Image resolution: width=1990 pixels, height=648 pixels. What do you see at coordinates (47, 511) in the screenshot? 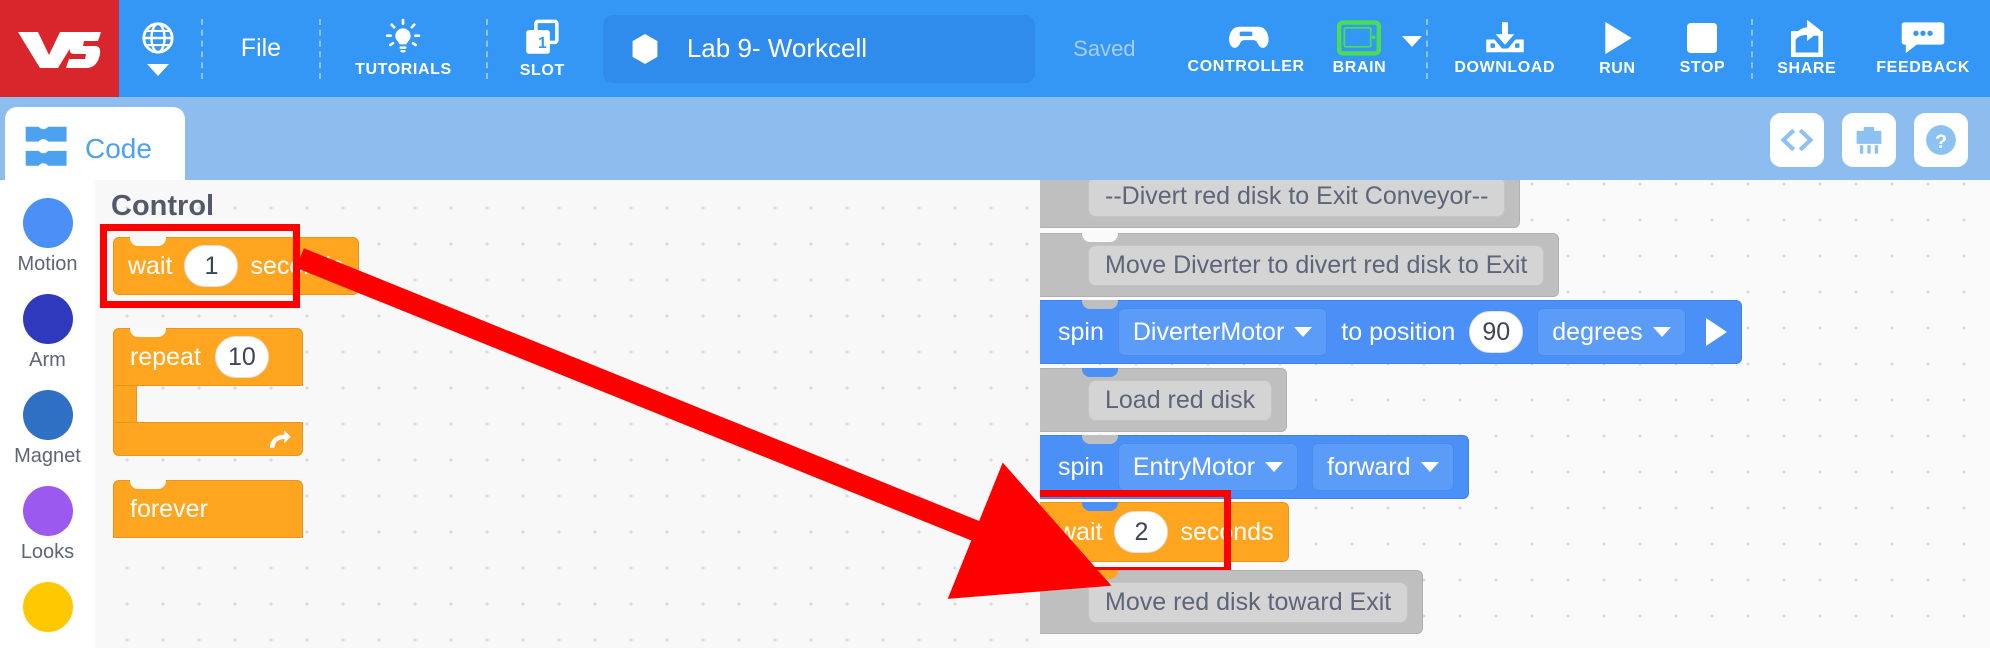
I see `looks-color-dot` at bounding box center [47, 511].